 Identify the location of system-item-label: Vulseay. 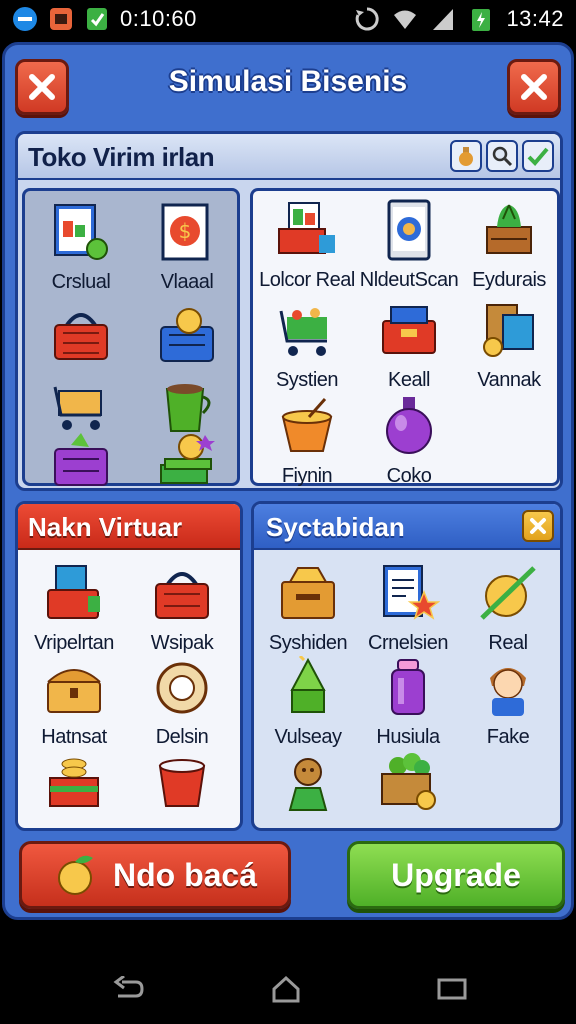
(308, 737).